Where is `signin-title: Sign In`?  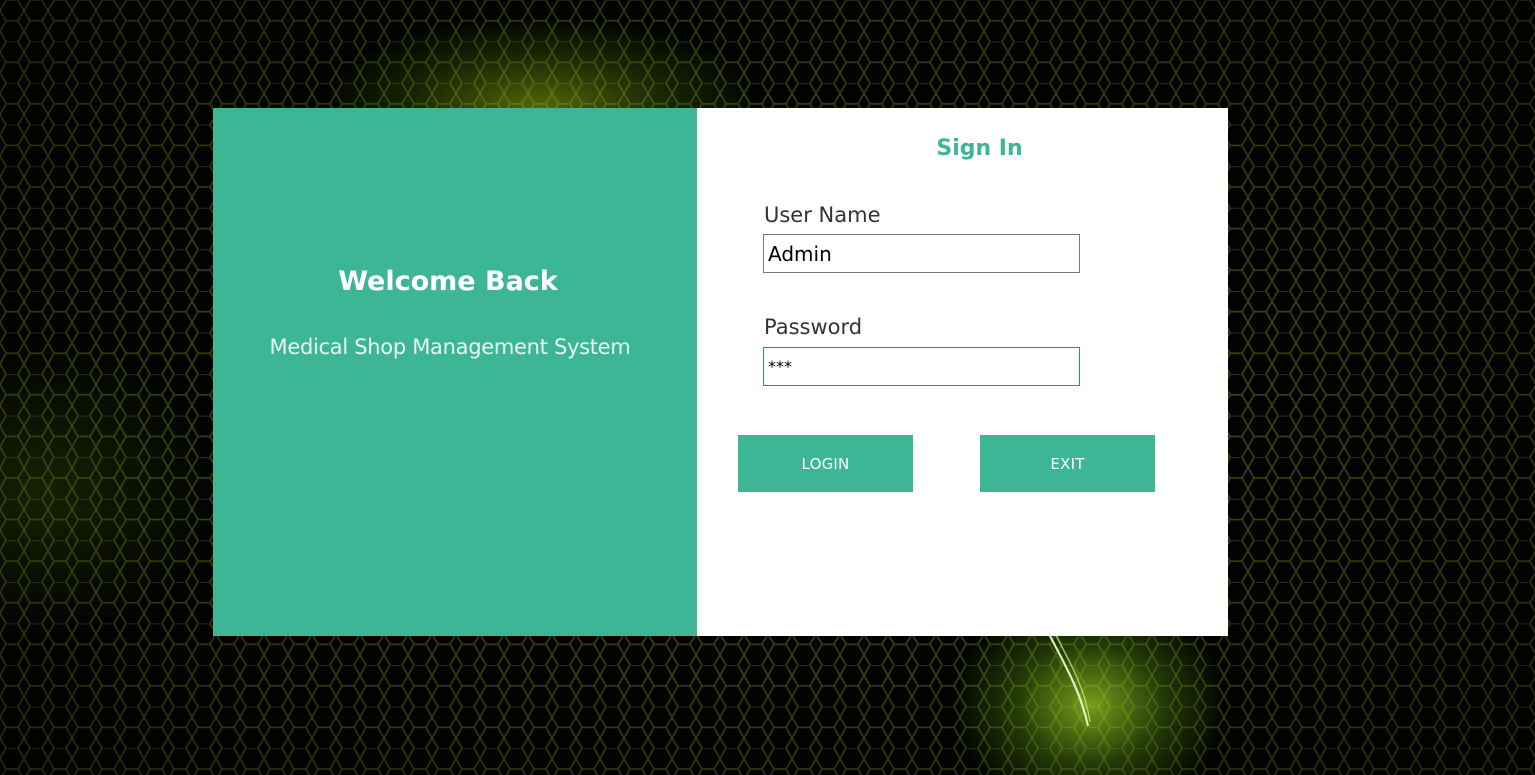
signin-title: Sign In is located at coordinates (979, 148).